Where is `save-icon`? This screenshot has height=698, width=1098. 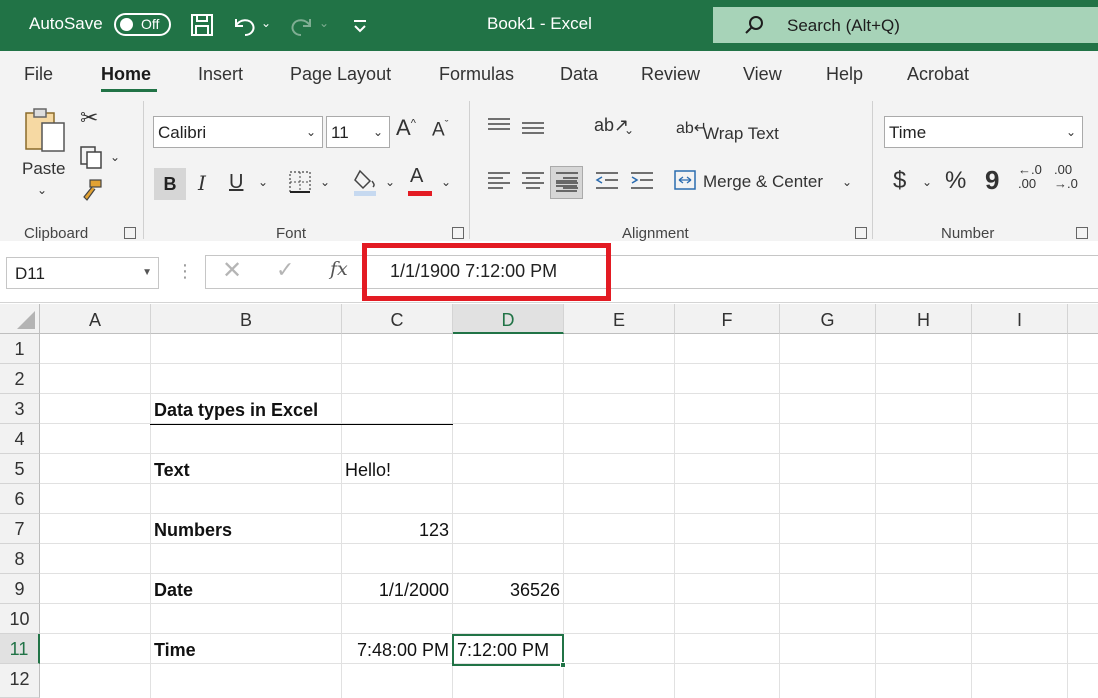
save-icon is located at coordinates (202, 25).